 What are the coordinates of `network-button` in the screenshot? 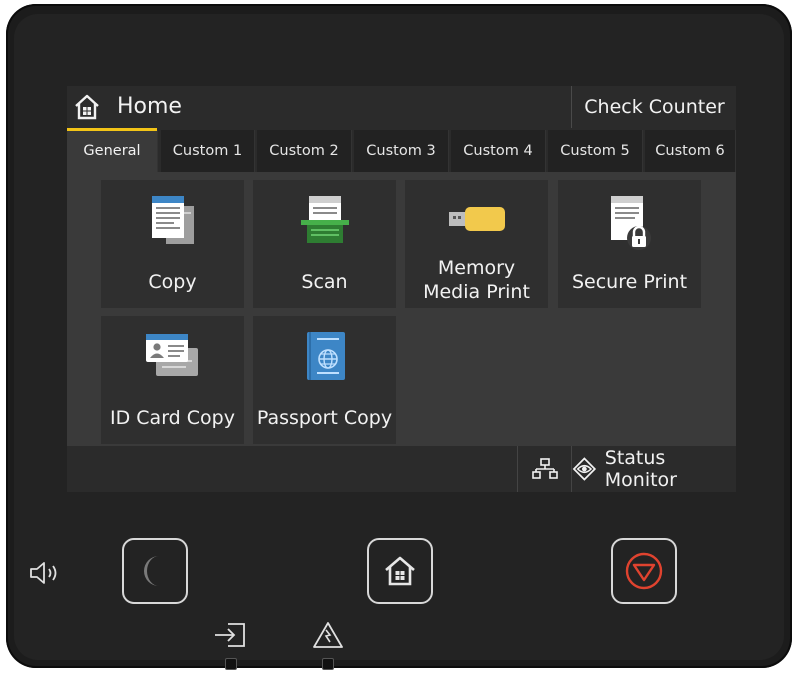 It's located at (544, 469).